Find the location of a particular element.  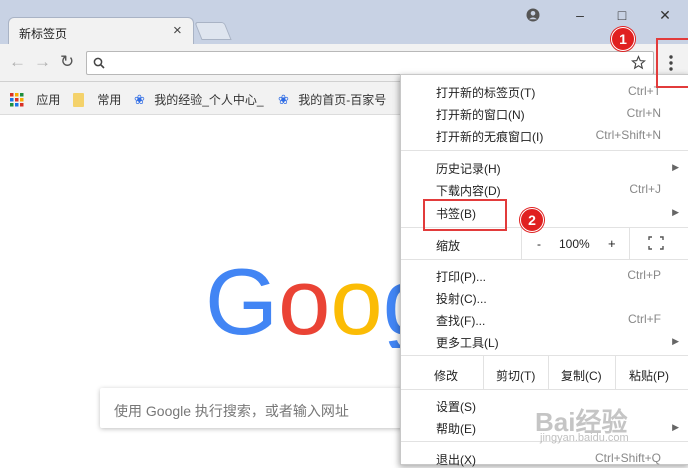

shortcut-new-window: Ctrl+N is located at coordinates (643, 113).